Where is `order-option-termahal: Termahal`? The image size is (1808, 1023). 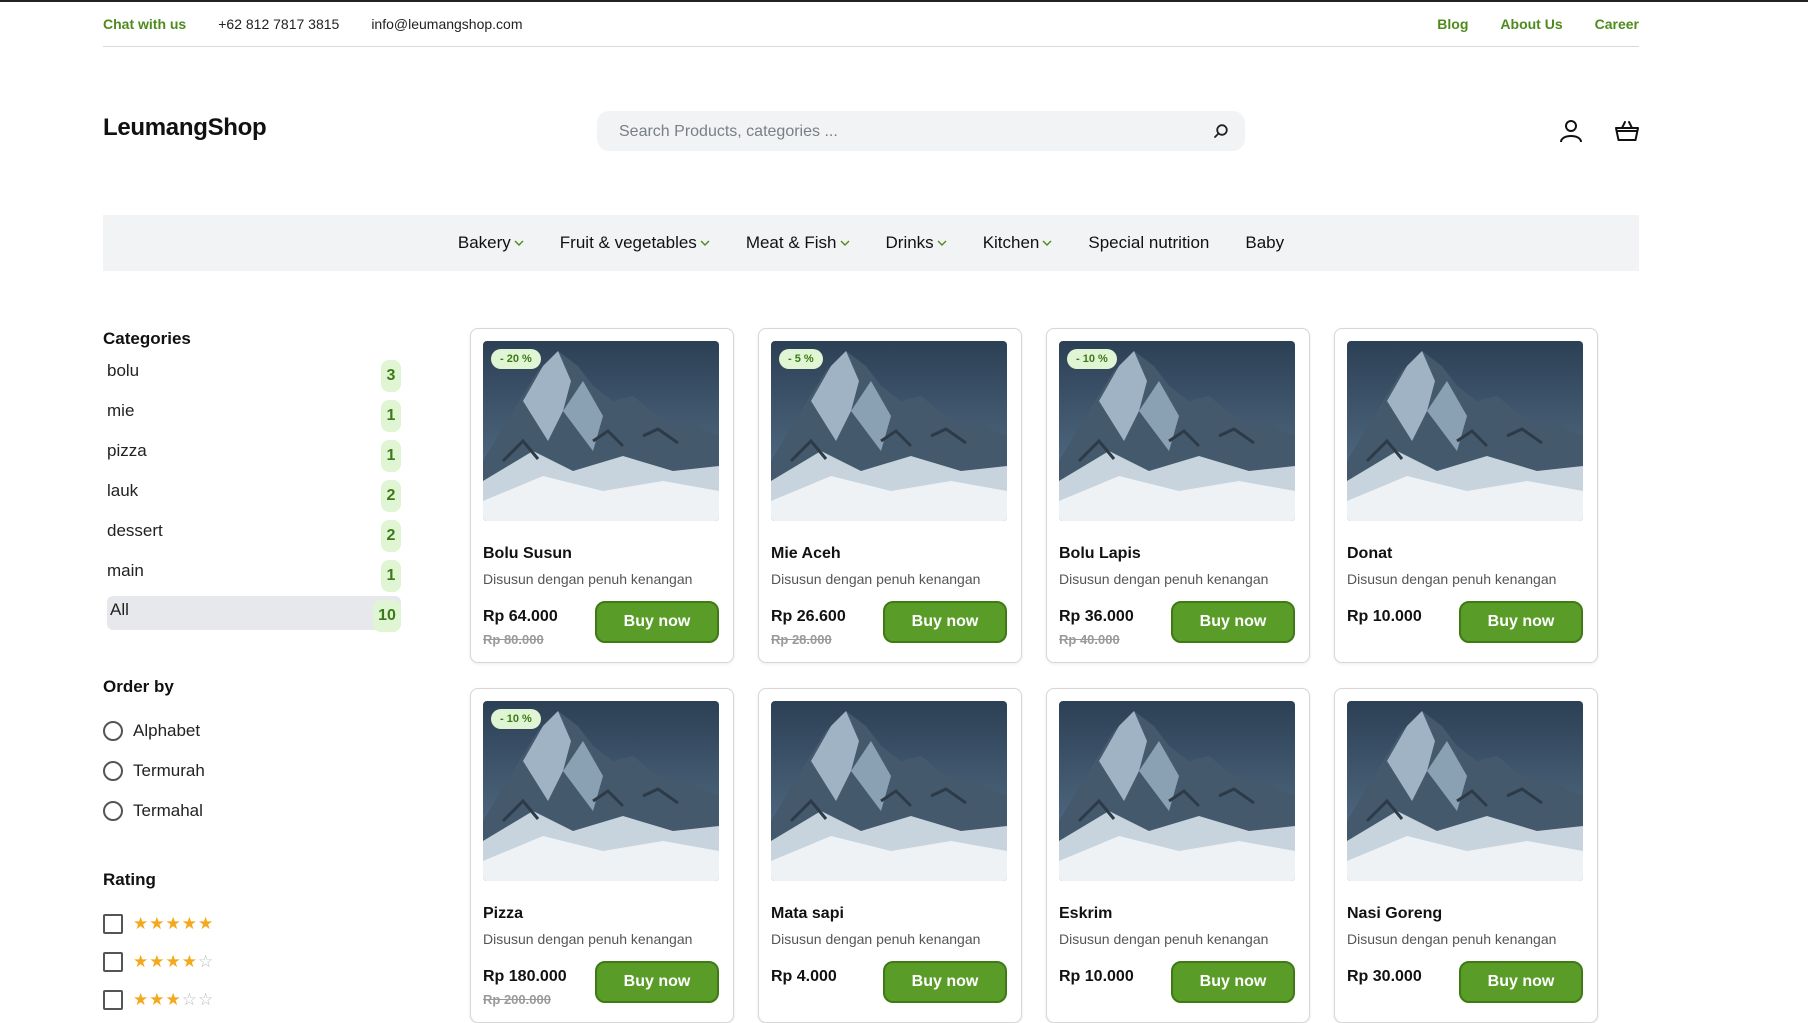 order-option-termahal: Termahal is located at coordinates (153, 811).